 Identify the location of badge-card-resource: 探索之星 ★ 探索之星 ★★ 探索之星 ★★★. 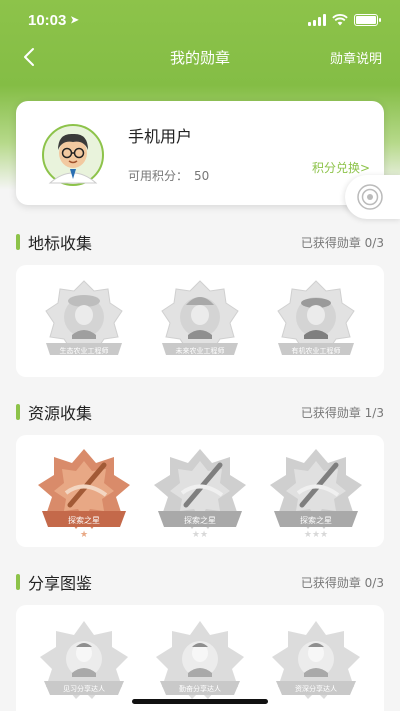
(200, 491).